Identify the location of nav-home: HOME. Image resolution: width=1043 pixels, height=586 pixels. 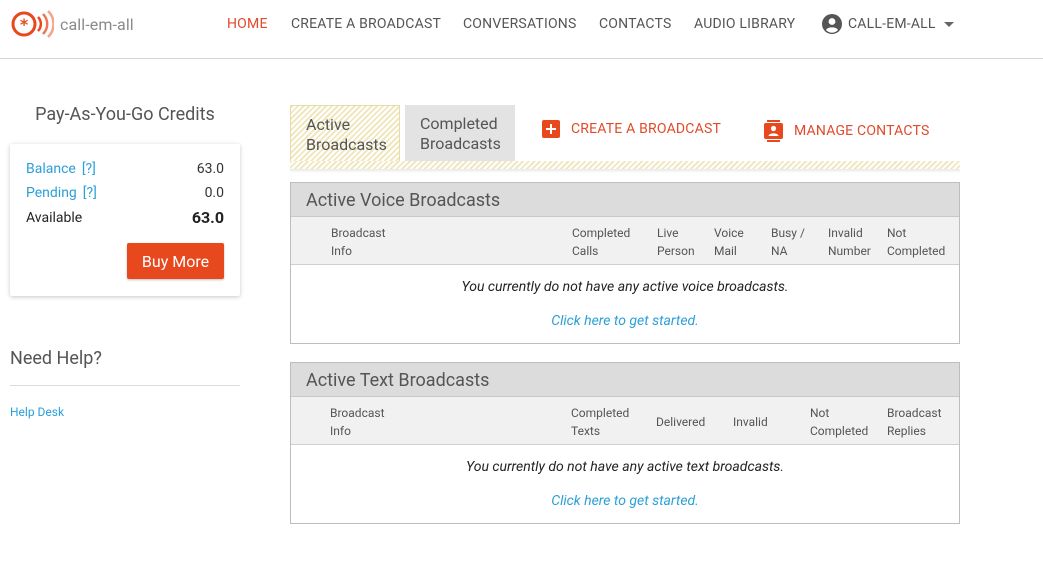
(247, 24).